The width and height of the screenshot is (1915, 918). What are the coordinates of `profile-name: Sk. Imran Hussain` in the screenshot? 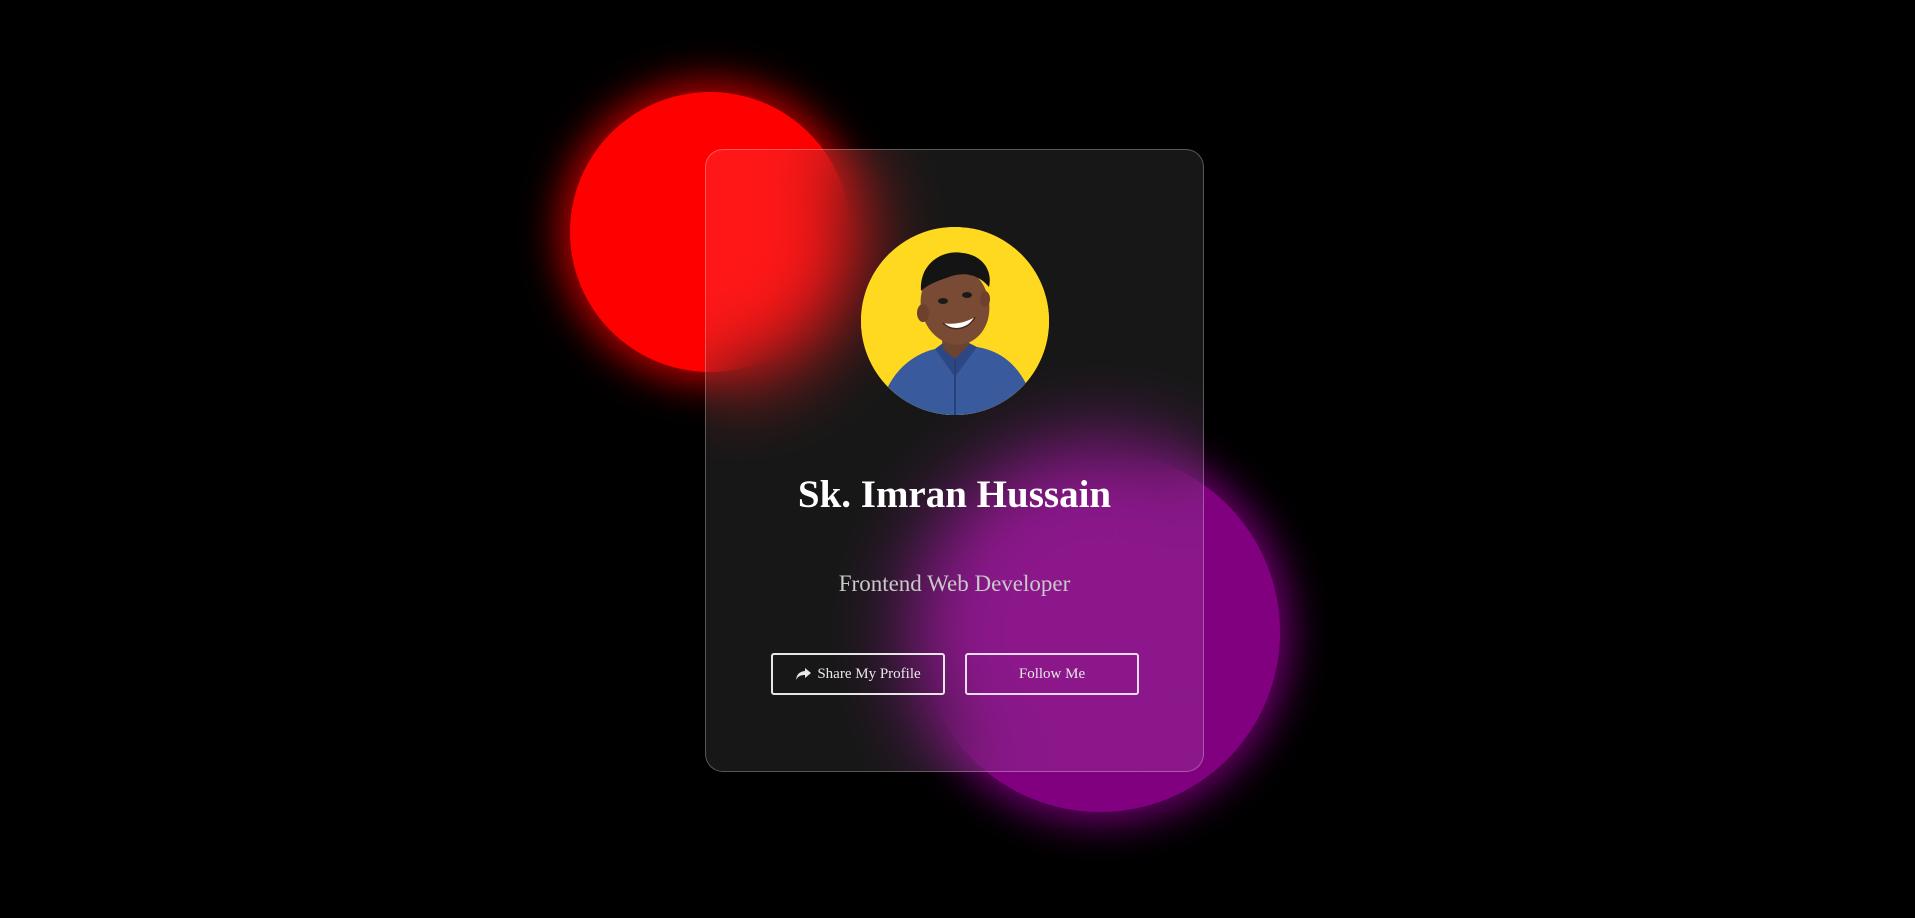 It's located at (954, 494).